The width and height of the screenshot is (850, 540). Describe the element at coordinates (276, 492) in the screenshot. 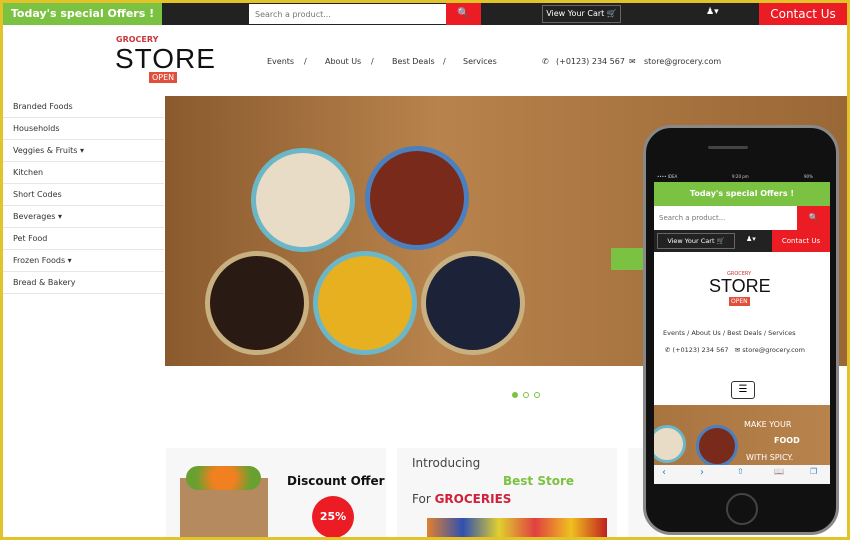

I see `discount-card: Discount Offer 25%` at that location.